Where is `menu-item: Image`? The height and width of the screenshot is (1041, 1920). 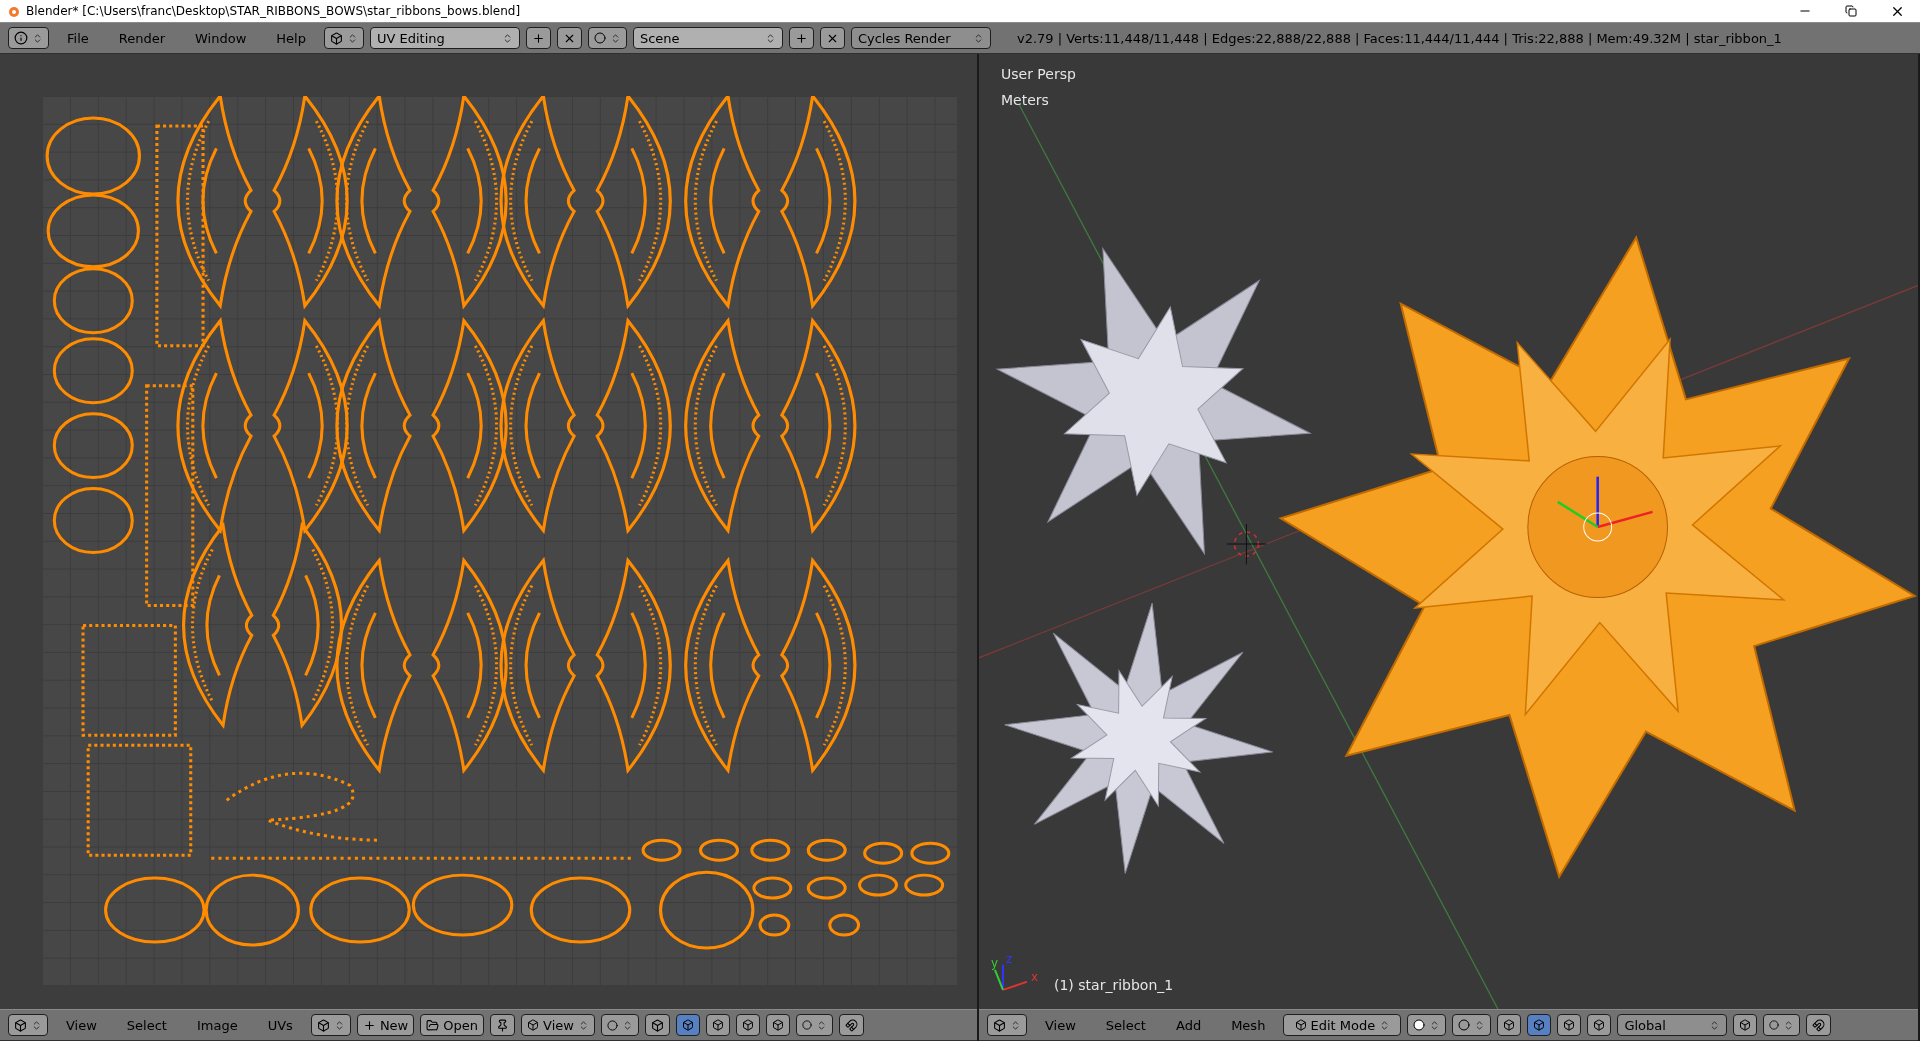 menu-item: Image is located at coordinates (217, 1025).